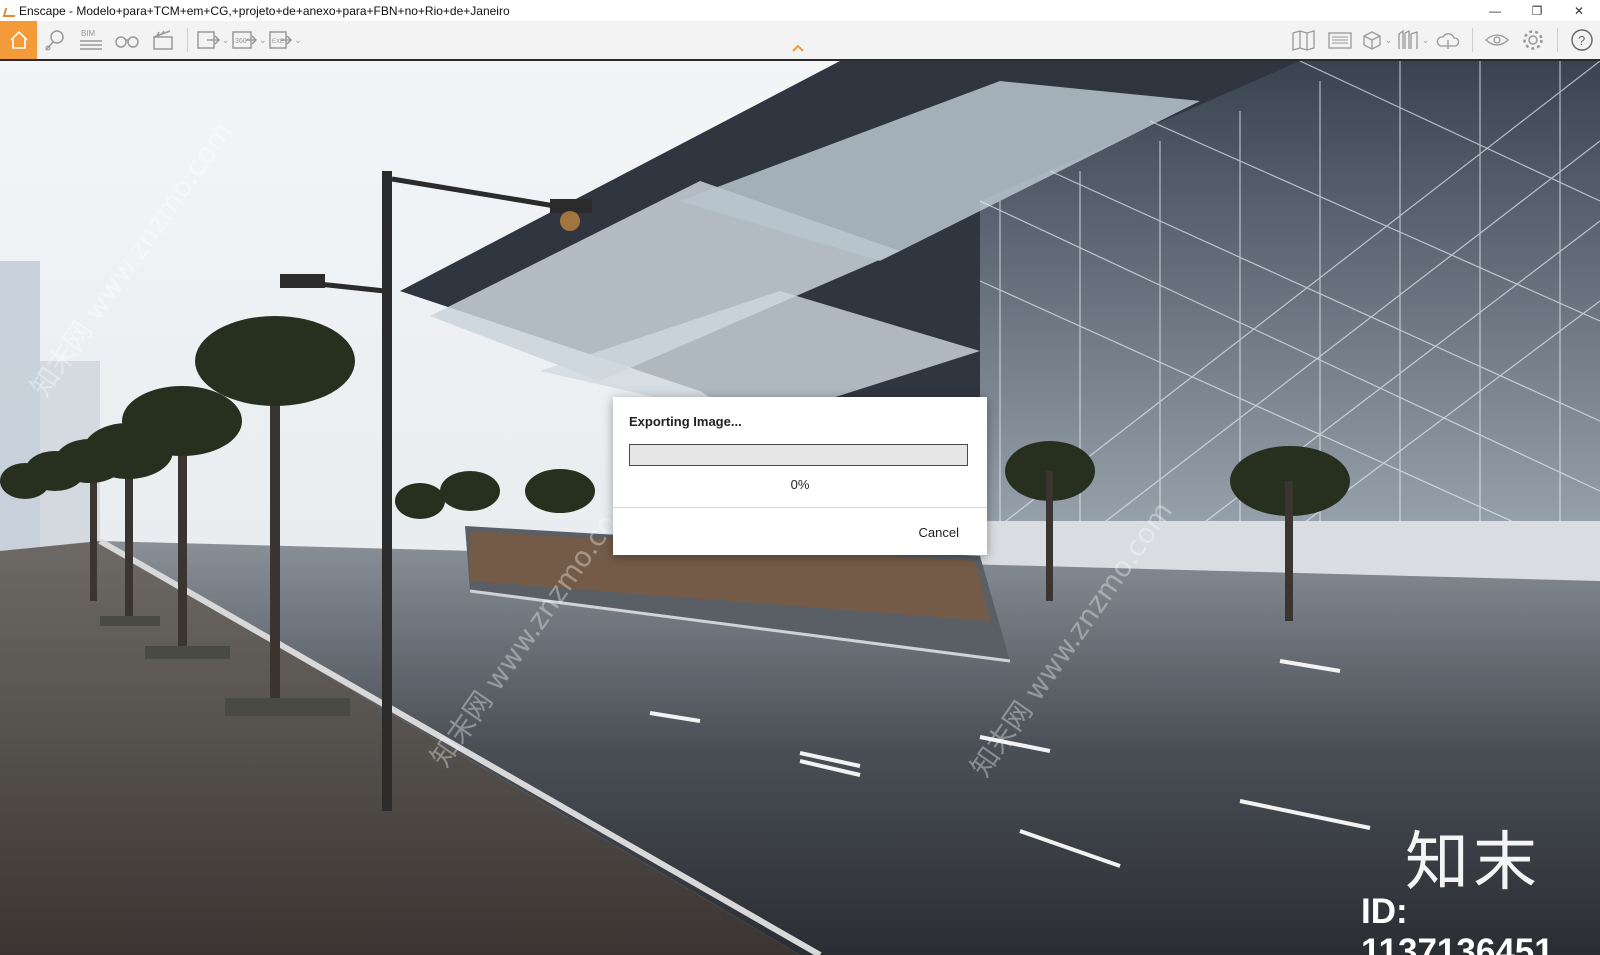 Image resolution: width=1600 pixels, height=955 pixels. I want to click on settings-icon, so click(1533, 40).